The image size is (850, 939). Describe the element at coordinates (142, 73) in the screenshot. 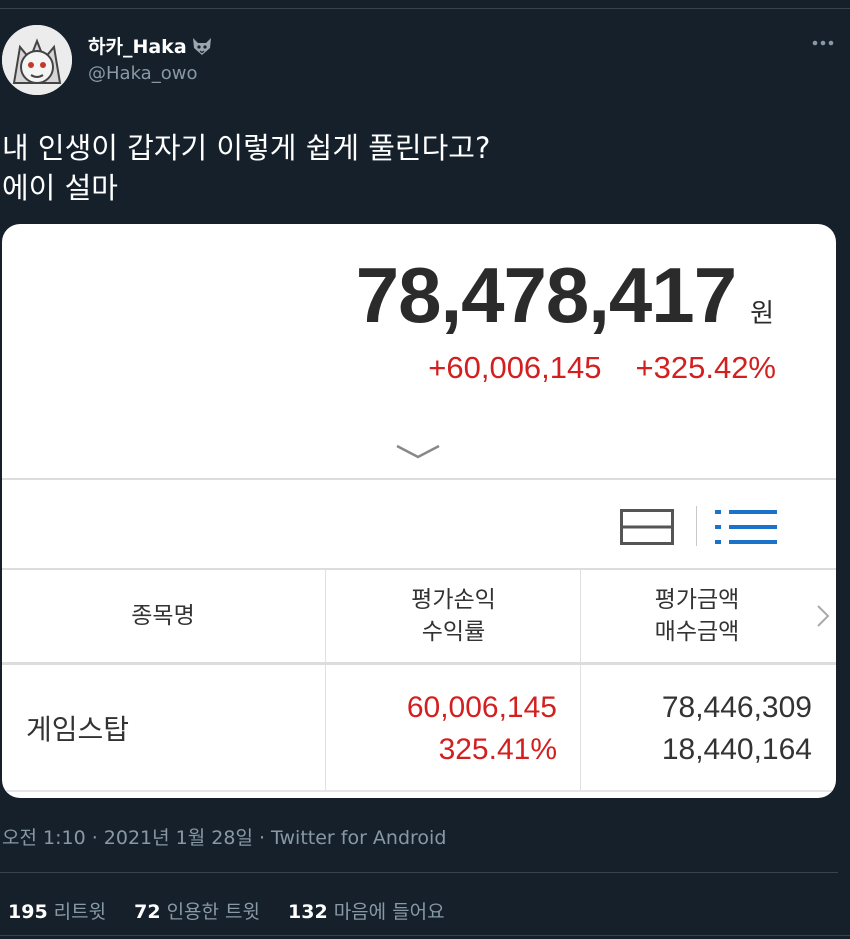

I see `author-handle: @Haka_owo` at that location.